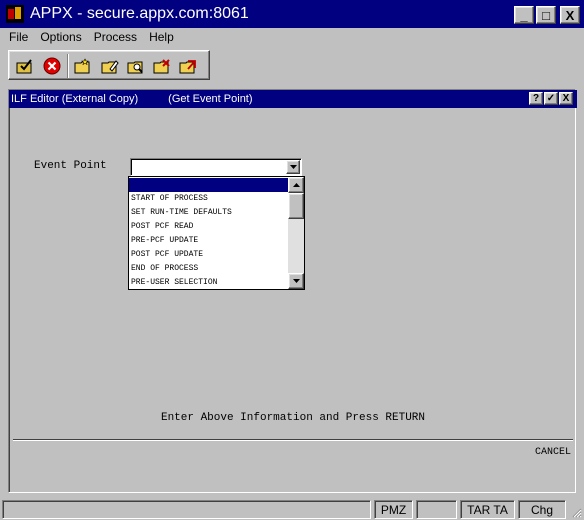 The width and height of the screenshot is (584, 520). What do you see at coordinates (25, 66) in the screenshot?
I see `check-folder-icon` at bounding box center [25, 66].